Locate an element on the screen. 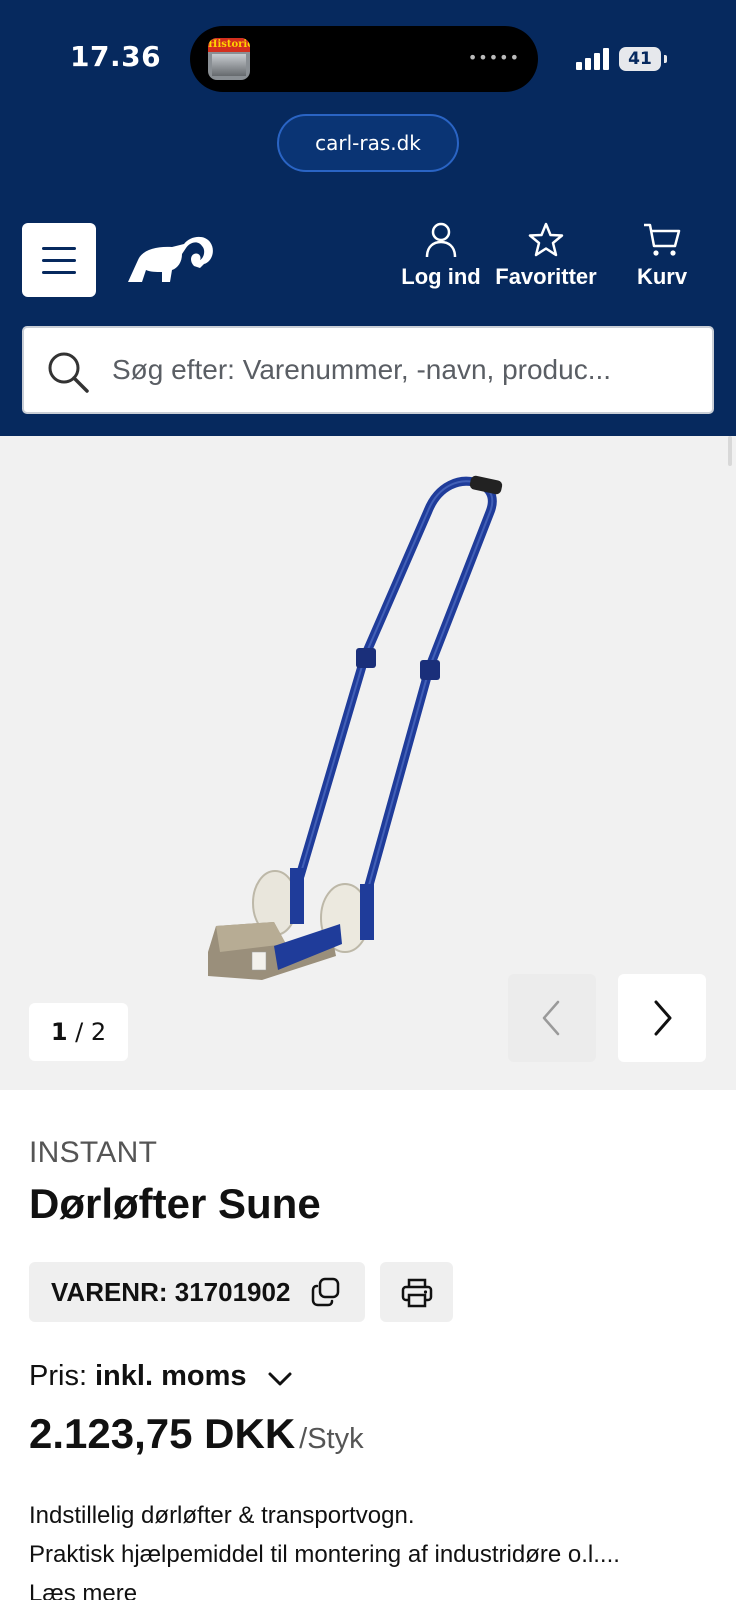 The height and width of the screenshot is (1600, 736). battery-level: 41 is located at coordinates (640, 59).